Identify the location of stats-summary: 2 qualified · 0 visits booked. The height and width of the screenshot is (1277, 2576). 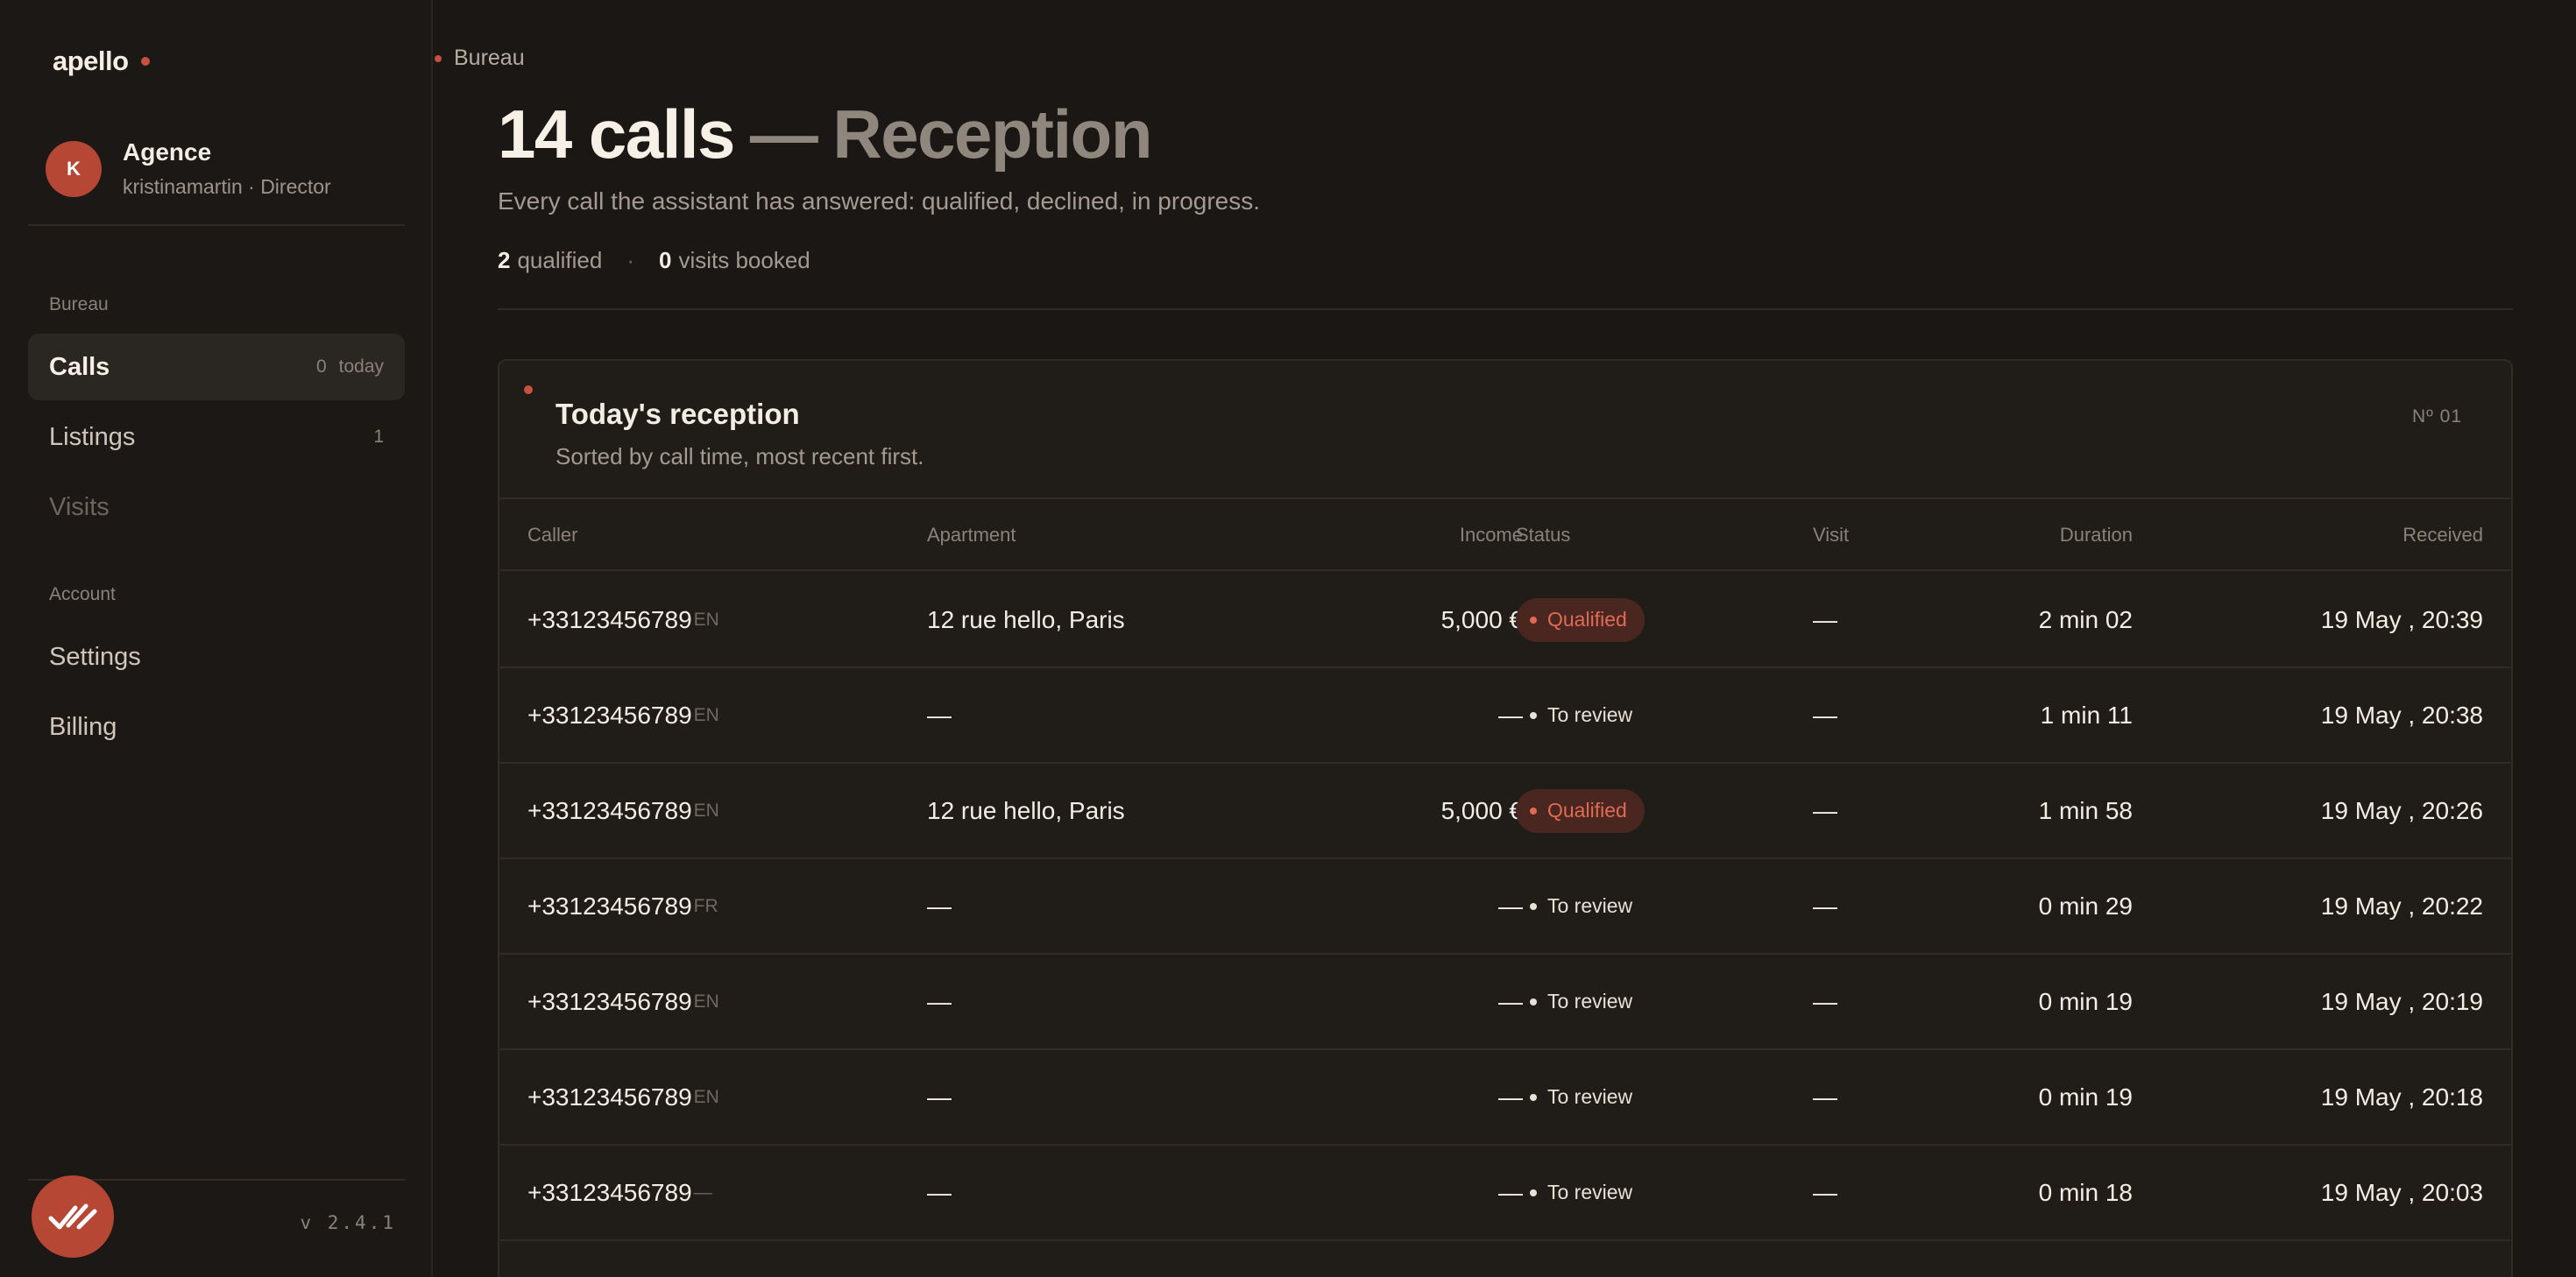
(654, 260).